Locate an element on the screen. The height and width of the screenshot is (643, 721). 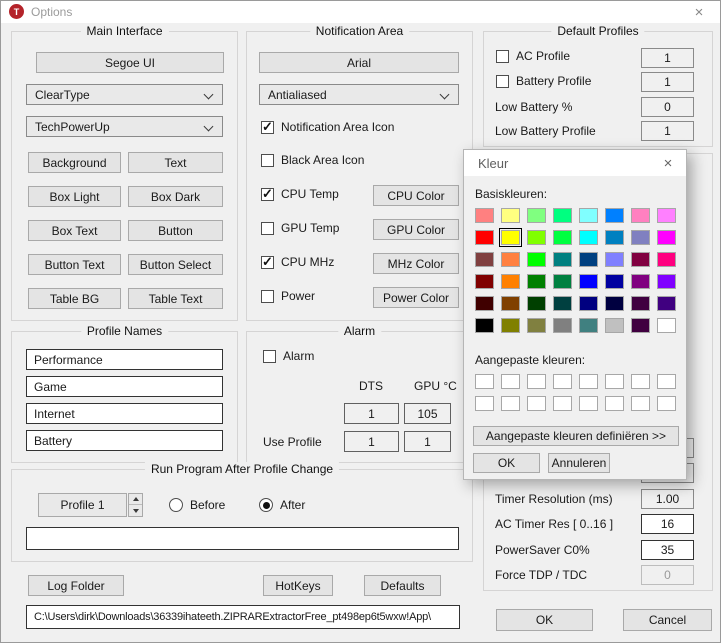
use-profile-dts-input: 1 is located at coordinates (371, 441).